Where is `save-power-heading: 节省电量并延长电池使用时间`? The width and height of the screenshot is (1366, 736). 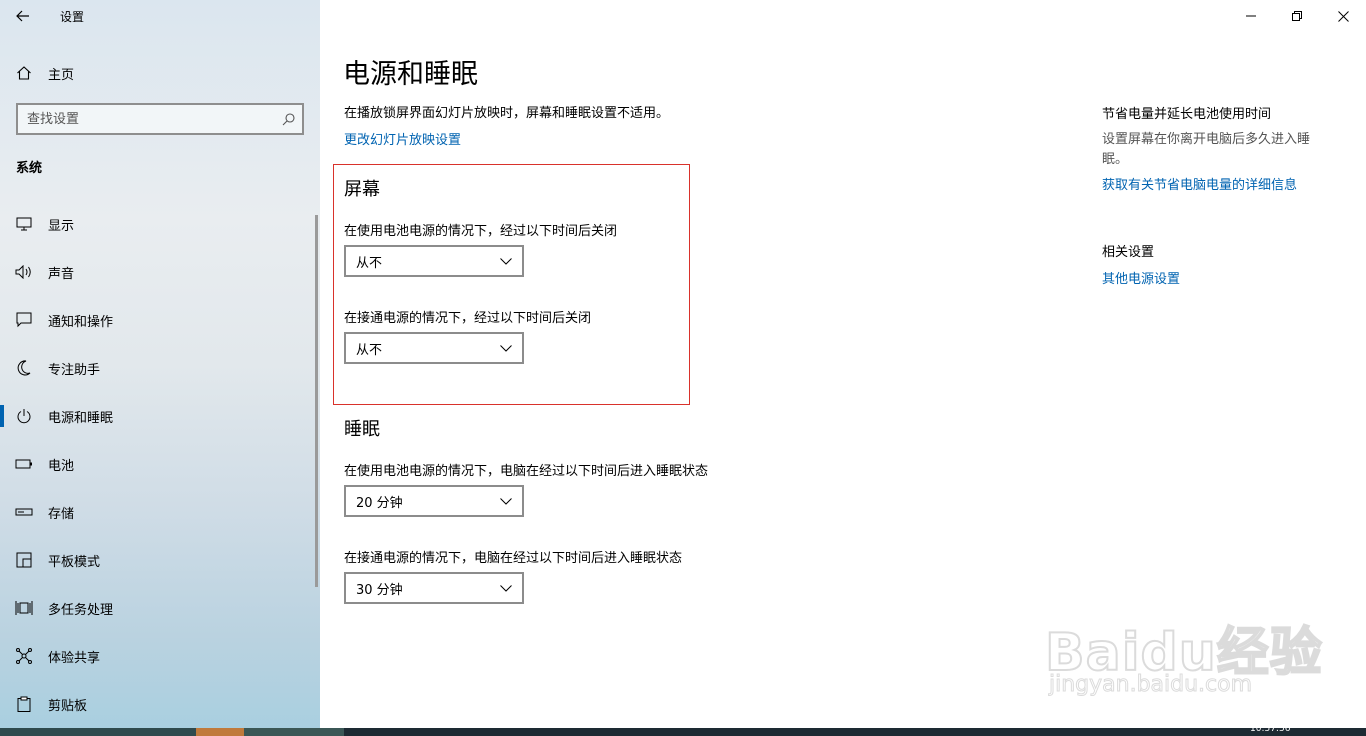
save-power-heading: 节省电量并延长电池使用时间 is located at coordinates (1187, 114).